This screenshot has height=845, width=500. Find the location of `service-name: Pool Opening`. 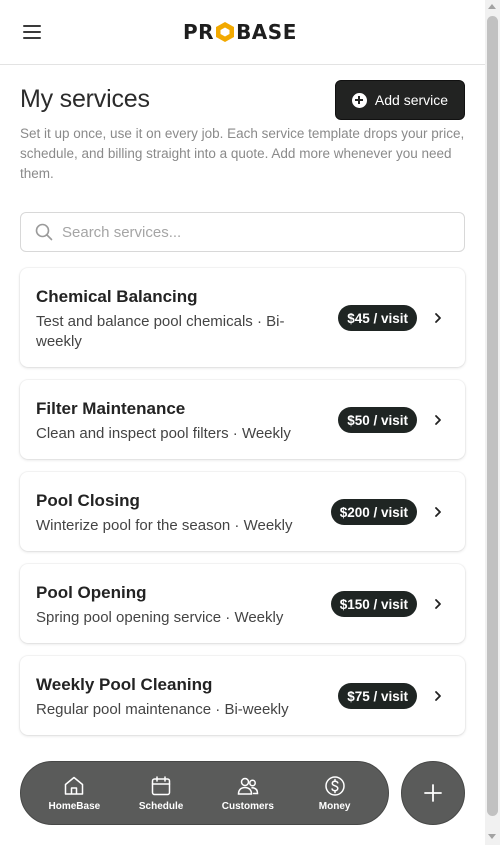

service-name: Pool Opening is located at coordinates (91, 592).